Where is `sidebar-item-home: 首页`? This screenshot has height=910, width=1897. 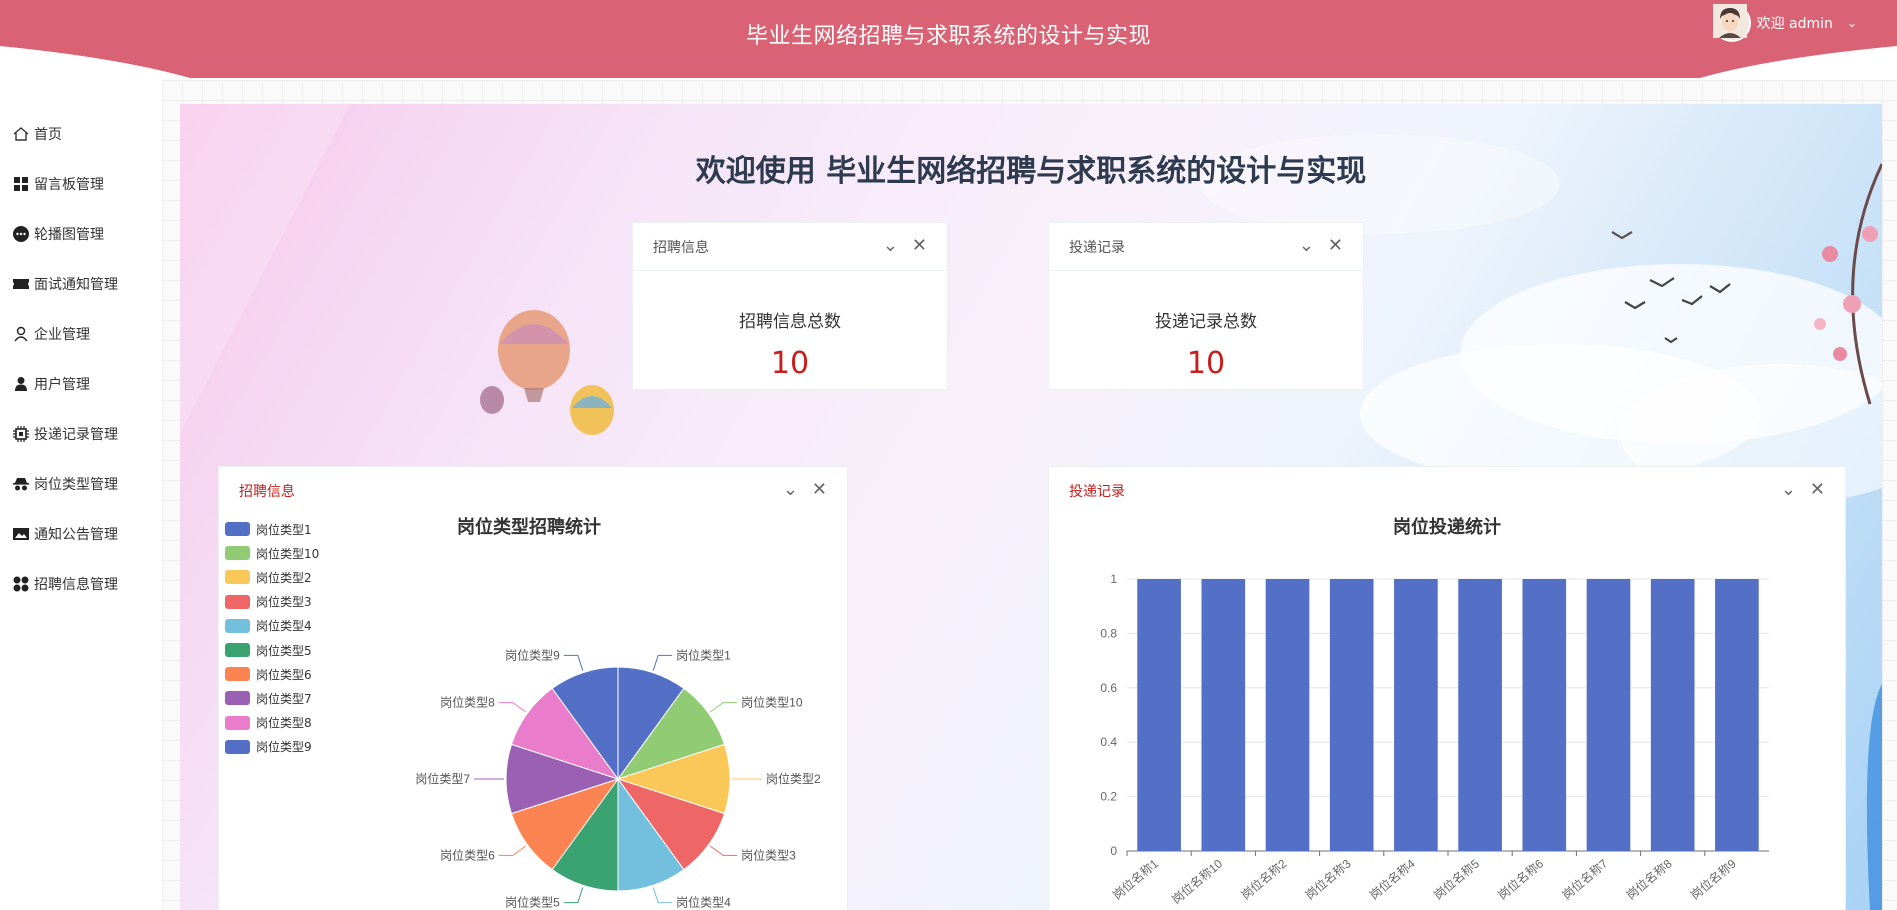
sidebar-item-home: 首页 is located at coordinates (37, 134).